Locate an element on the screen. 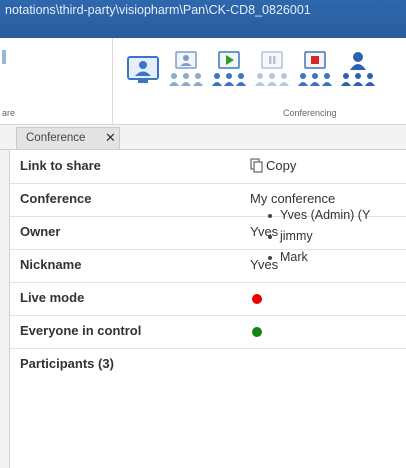  participants-icon is located at coordinates (358, 69).